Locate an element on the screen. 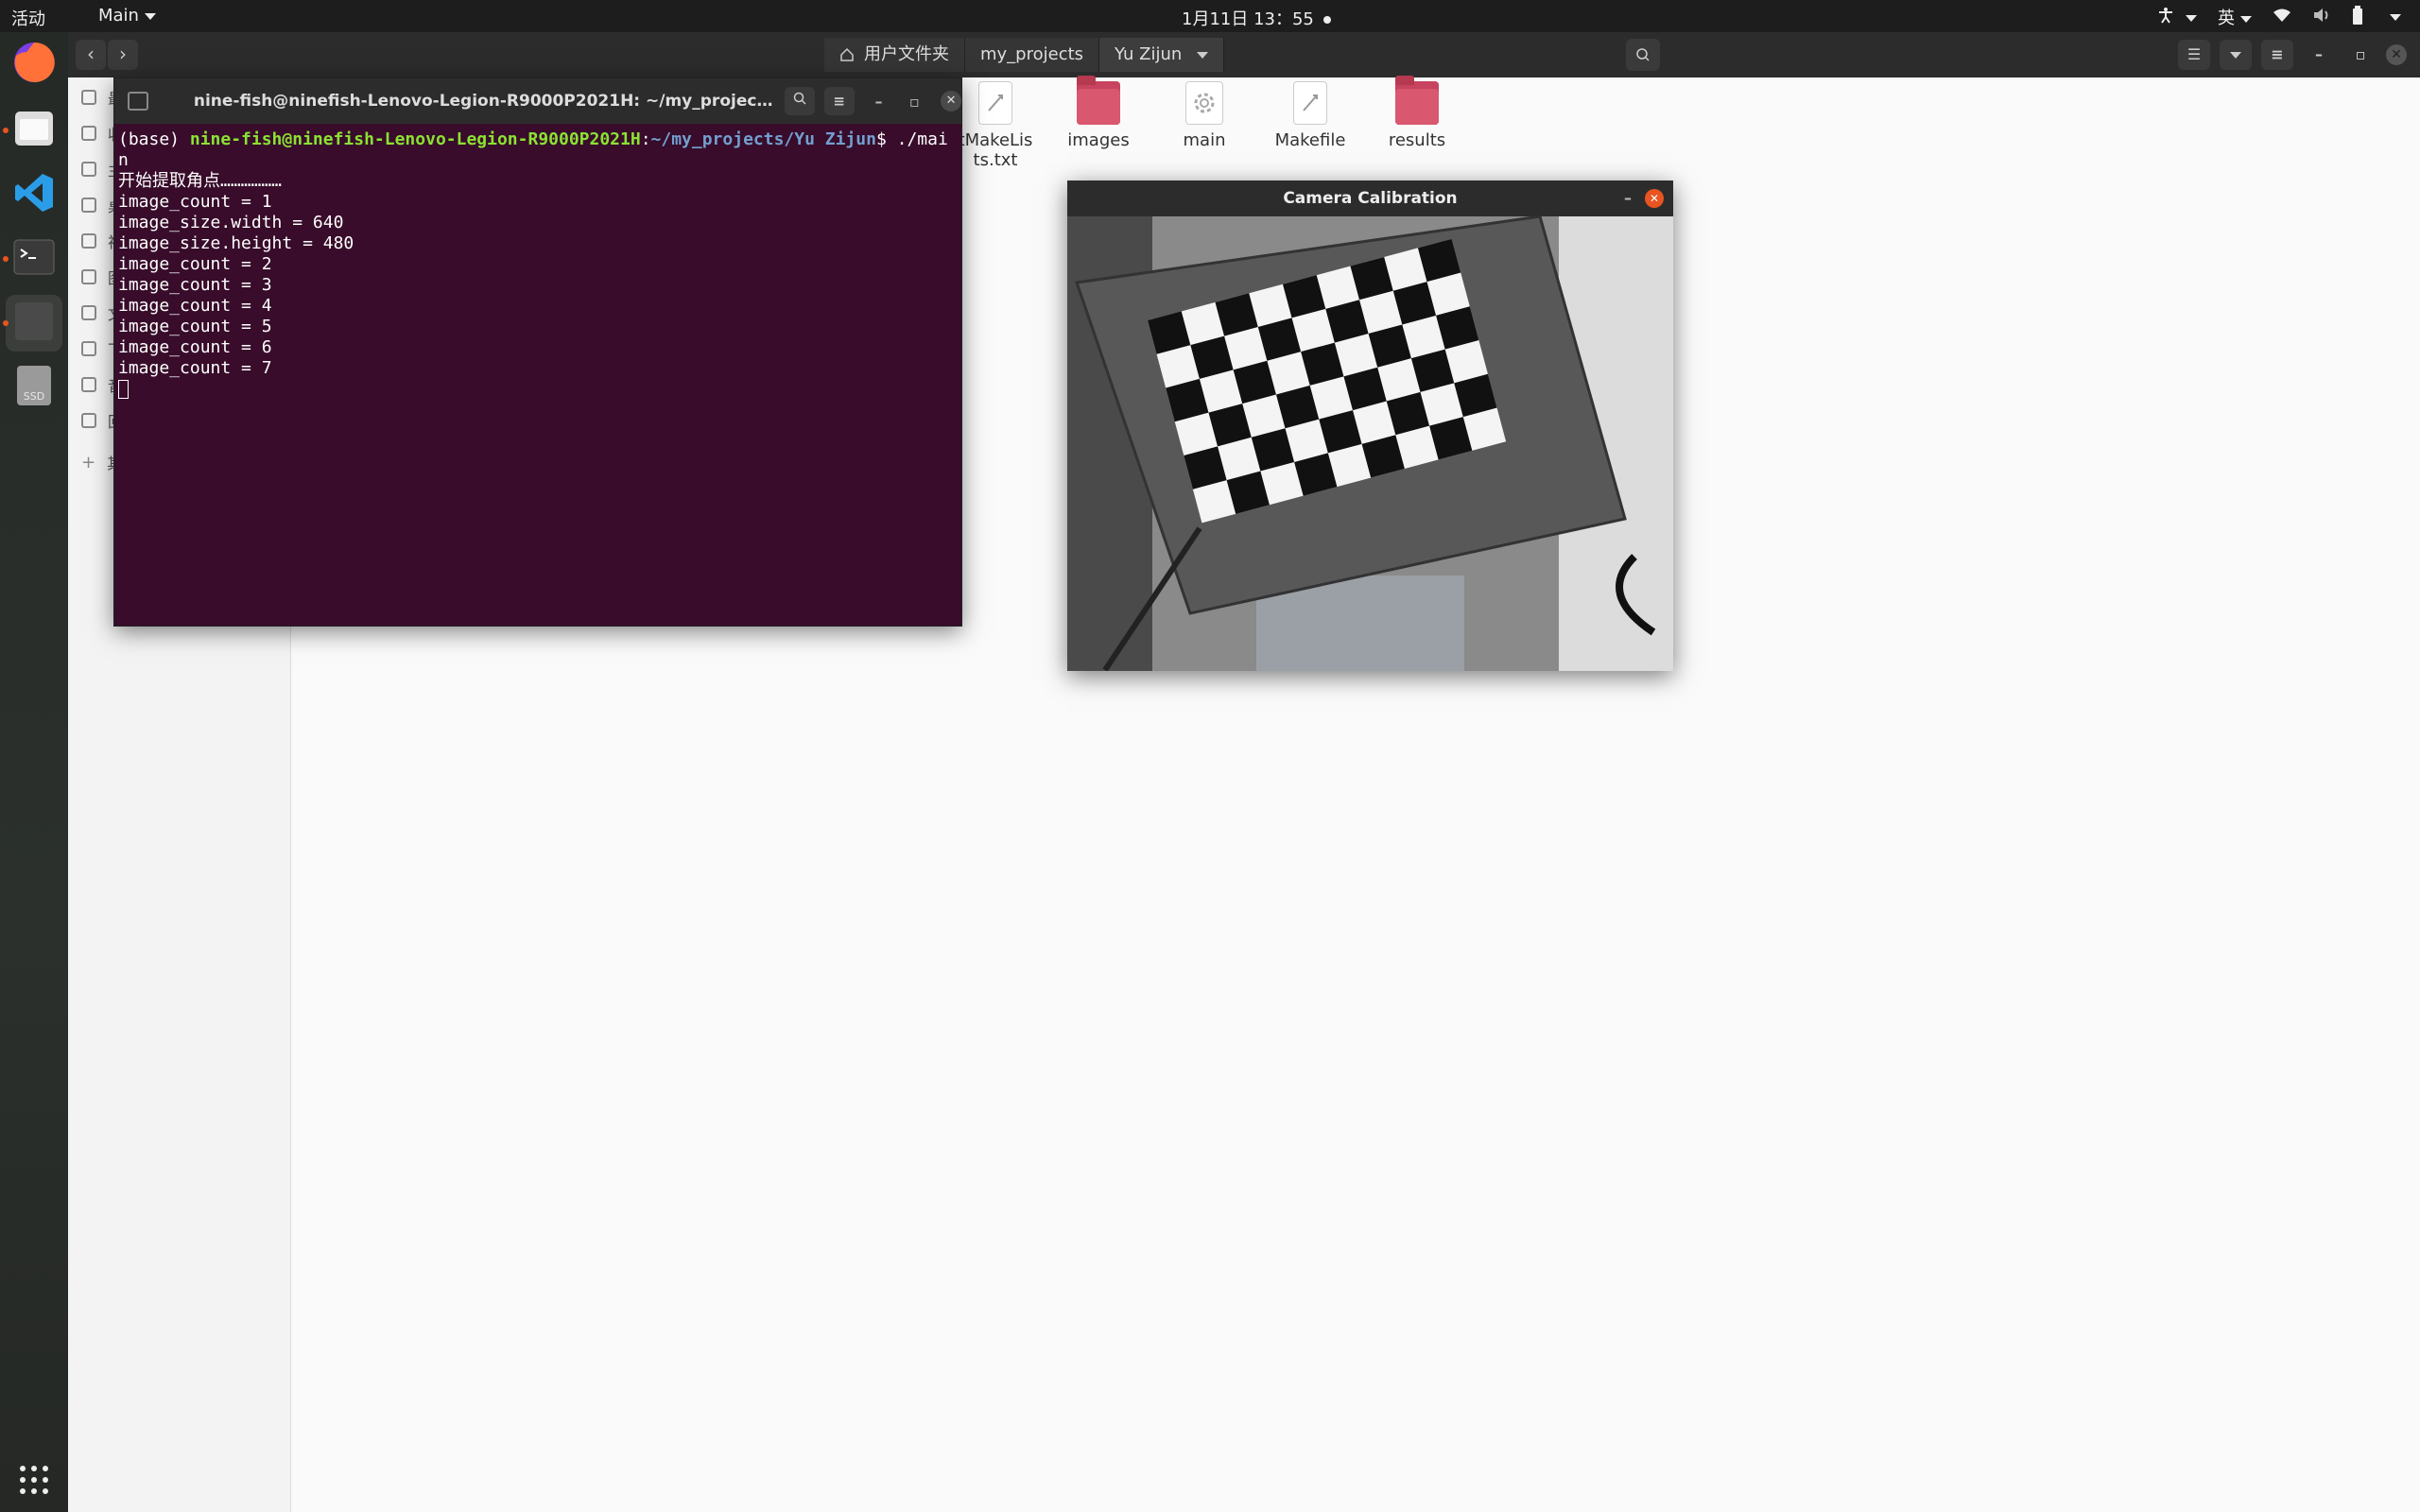  ssd-drive-launcher: SSD is located at coordinates (34, 387).